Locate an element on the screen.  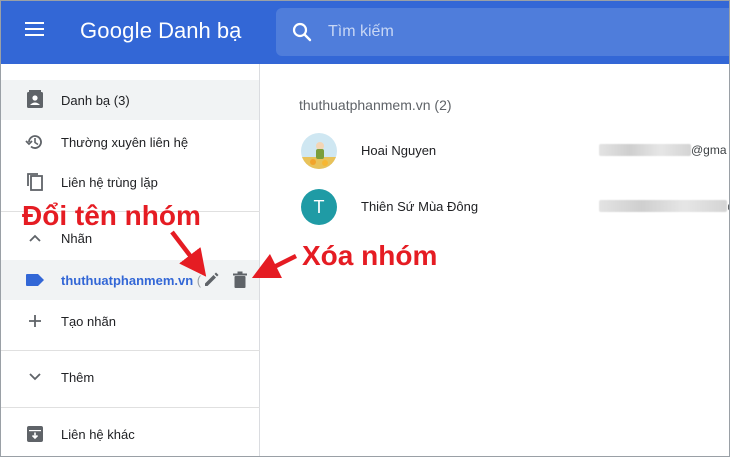
sidebar-item-label: Thường xuyên liên hệ is located at coordinates (125, 142).